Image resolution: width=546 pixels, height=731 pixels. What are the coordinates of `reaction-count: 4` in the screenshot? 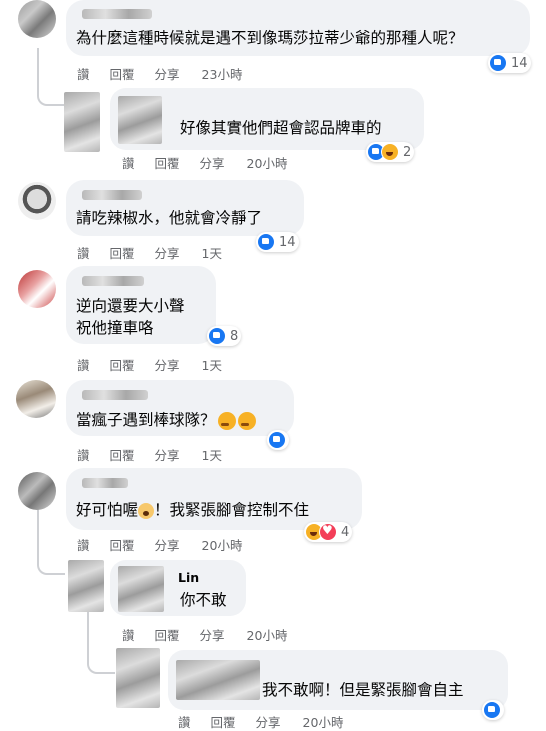 It's located at (345, 532).